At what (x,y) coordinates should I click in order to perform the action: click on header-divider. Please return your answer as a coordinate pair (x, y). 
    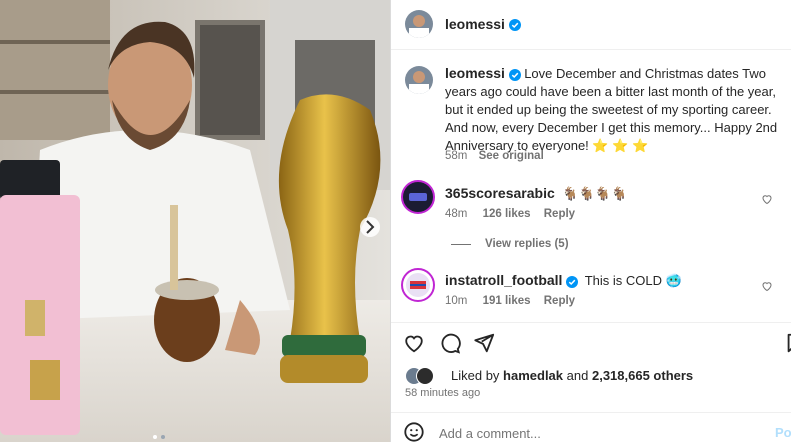
    Looking at the image, I should click on (591, 49).